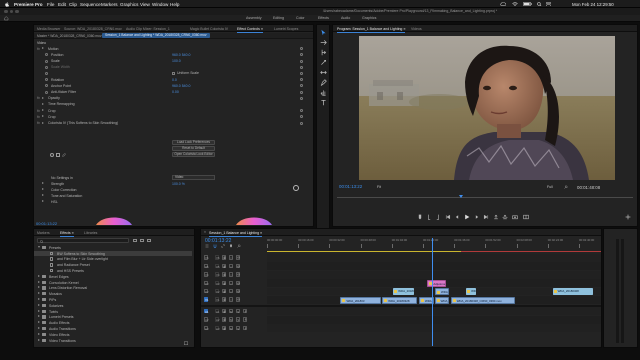 The height and width of the screenshot is (360, 640). I want to click on track-header: A2 A2 M S, so click(234, 320).